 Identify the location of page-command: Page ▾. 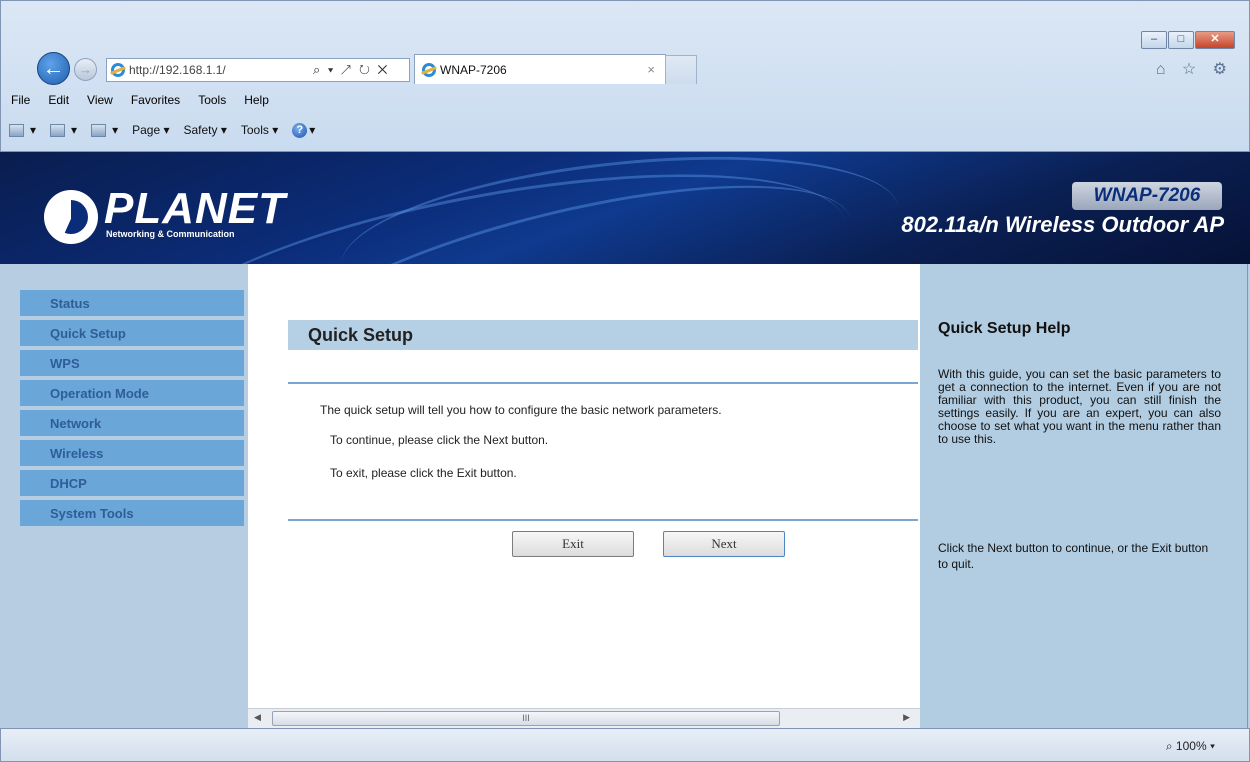
(150, 130).